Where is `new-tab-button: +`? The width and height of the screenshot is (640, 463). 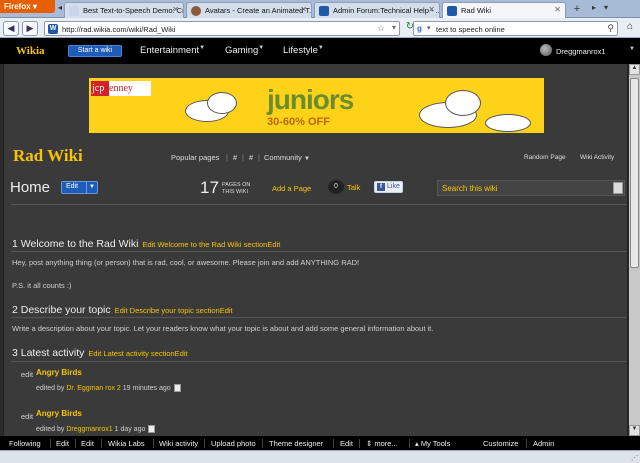
new-tab-button: + is located at coordinates (577, 10).